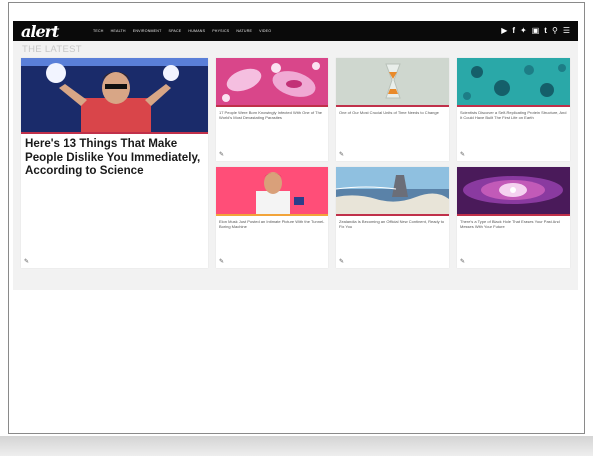 This screenshot has height=456, width=593. What do you see at coordinates (114, 95) in the screenshot?
I see `featured-article-image` at bounding box center [114, 95].